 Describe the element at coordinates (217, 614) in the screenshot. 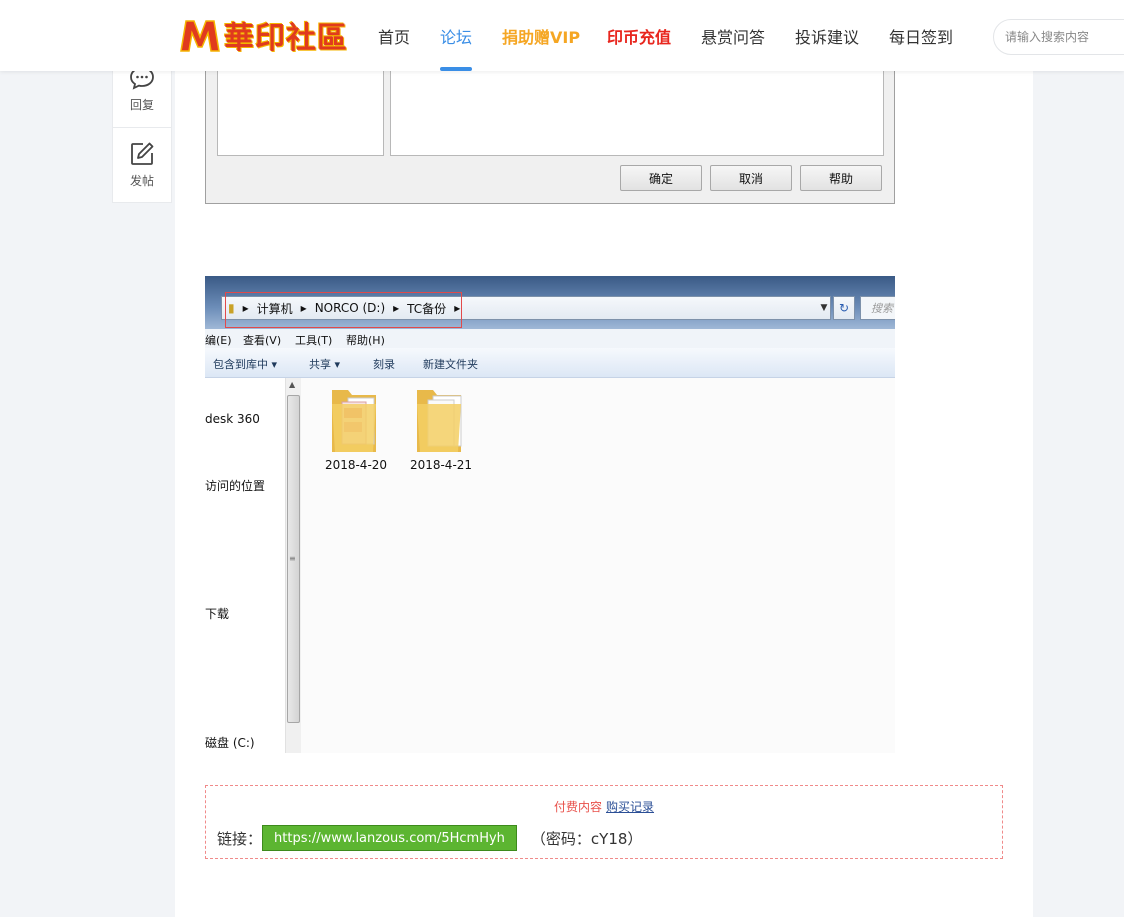

I see `nav-pane-item: 下载` at that location.